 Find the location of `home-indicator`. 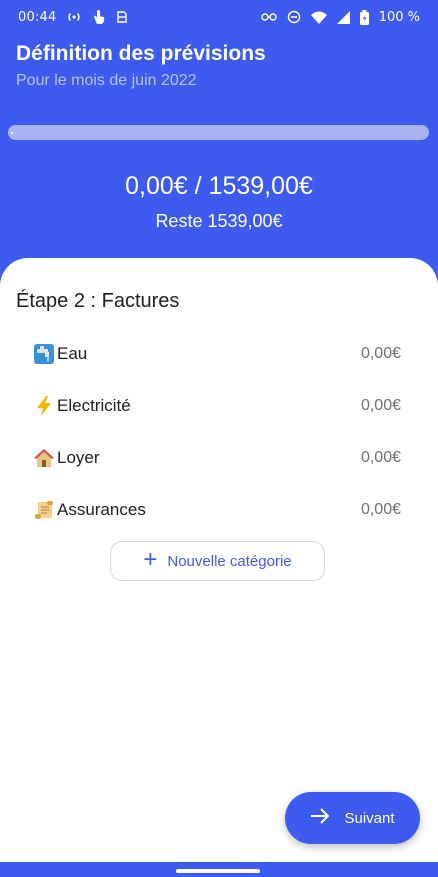

home-indicator is located at coordinates (218, 871).